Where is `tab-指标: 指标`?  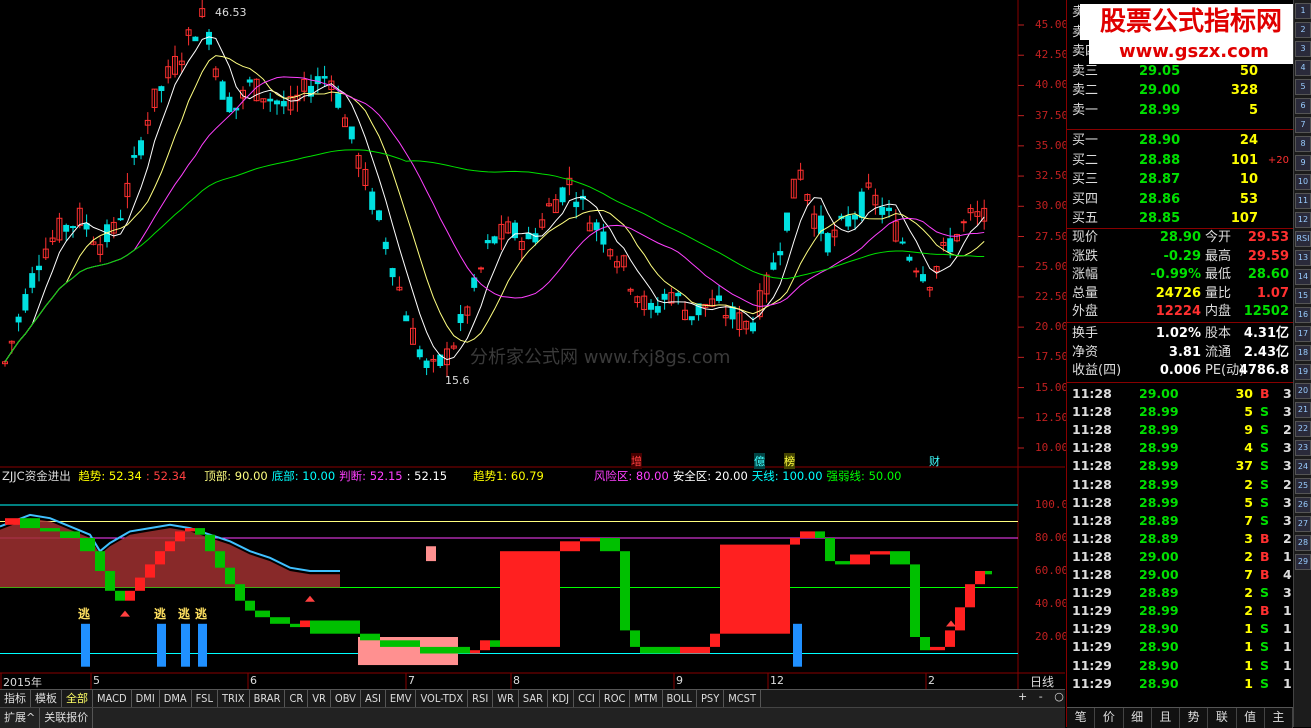
tab-指标: 指标 is located at coordinates (15, 698).